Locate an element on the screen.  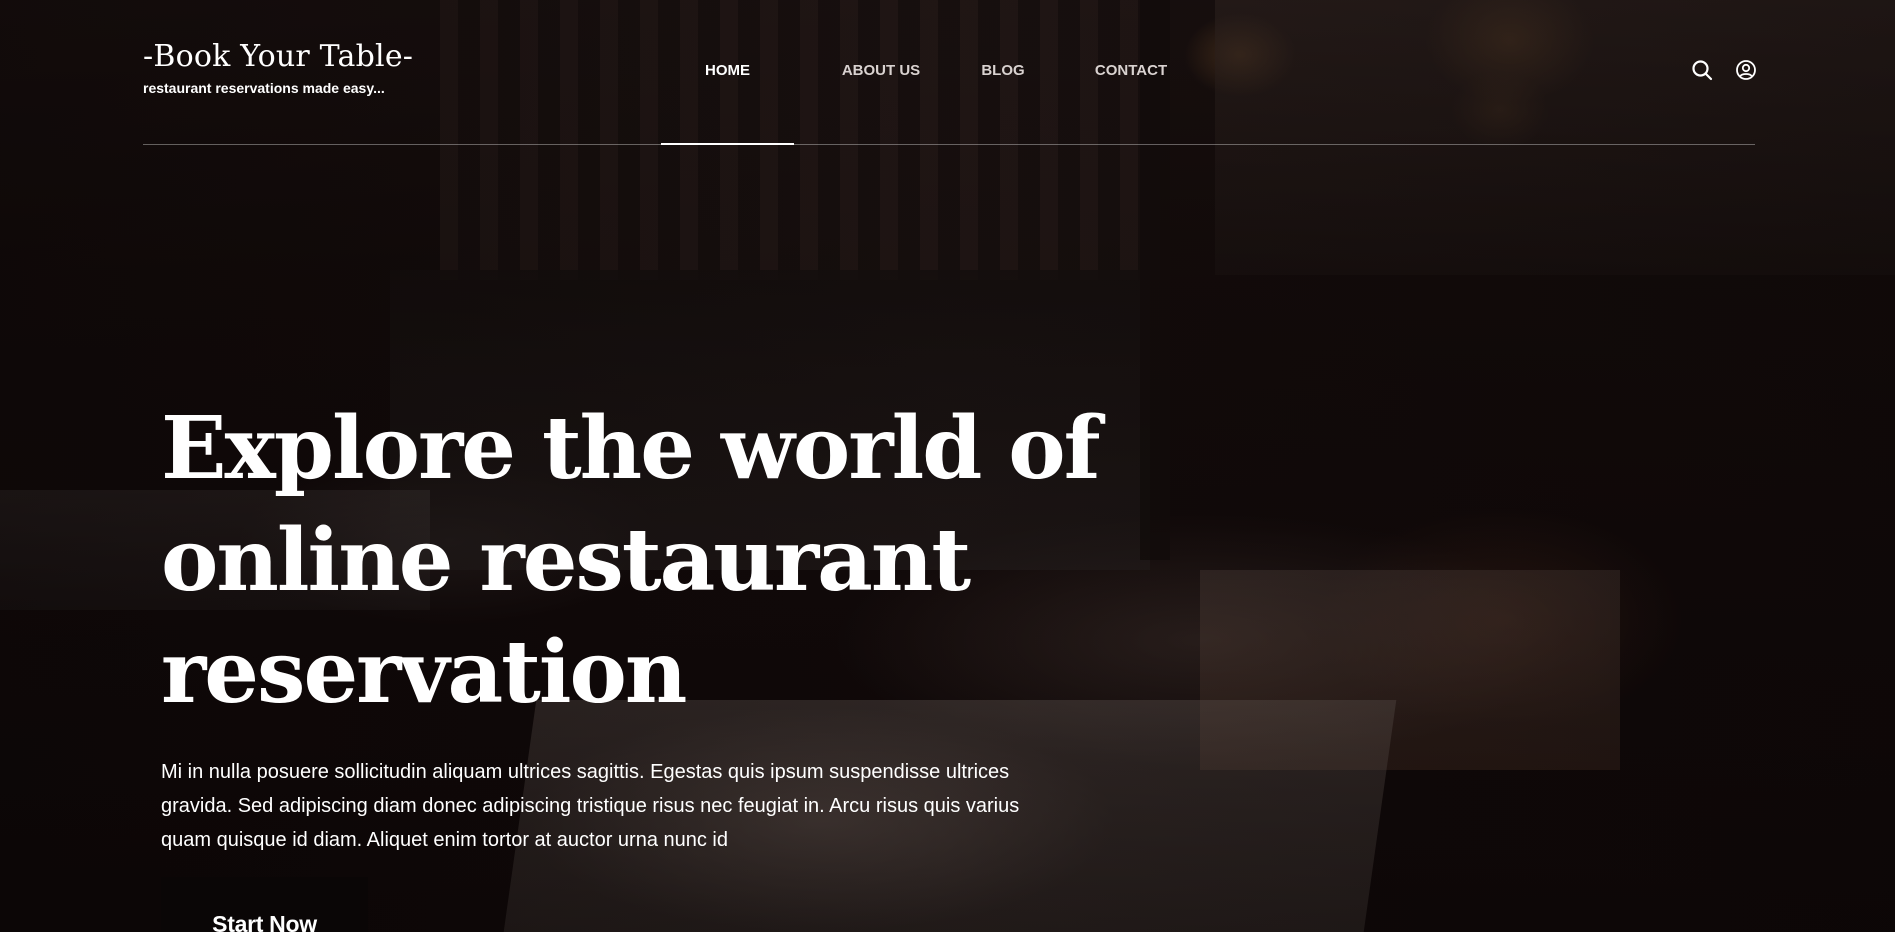
background-table-right is located at coordinates (1410, 670).